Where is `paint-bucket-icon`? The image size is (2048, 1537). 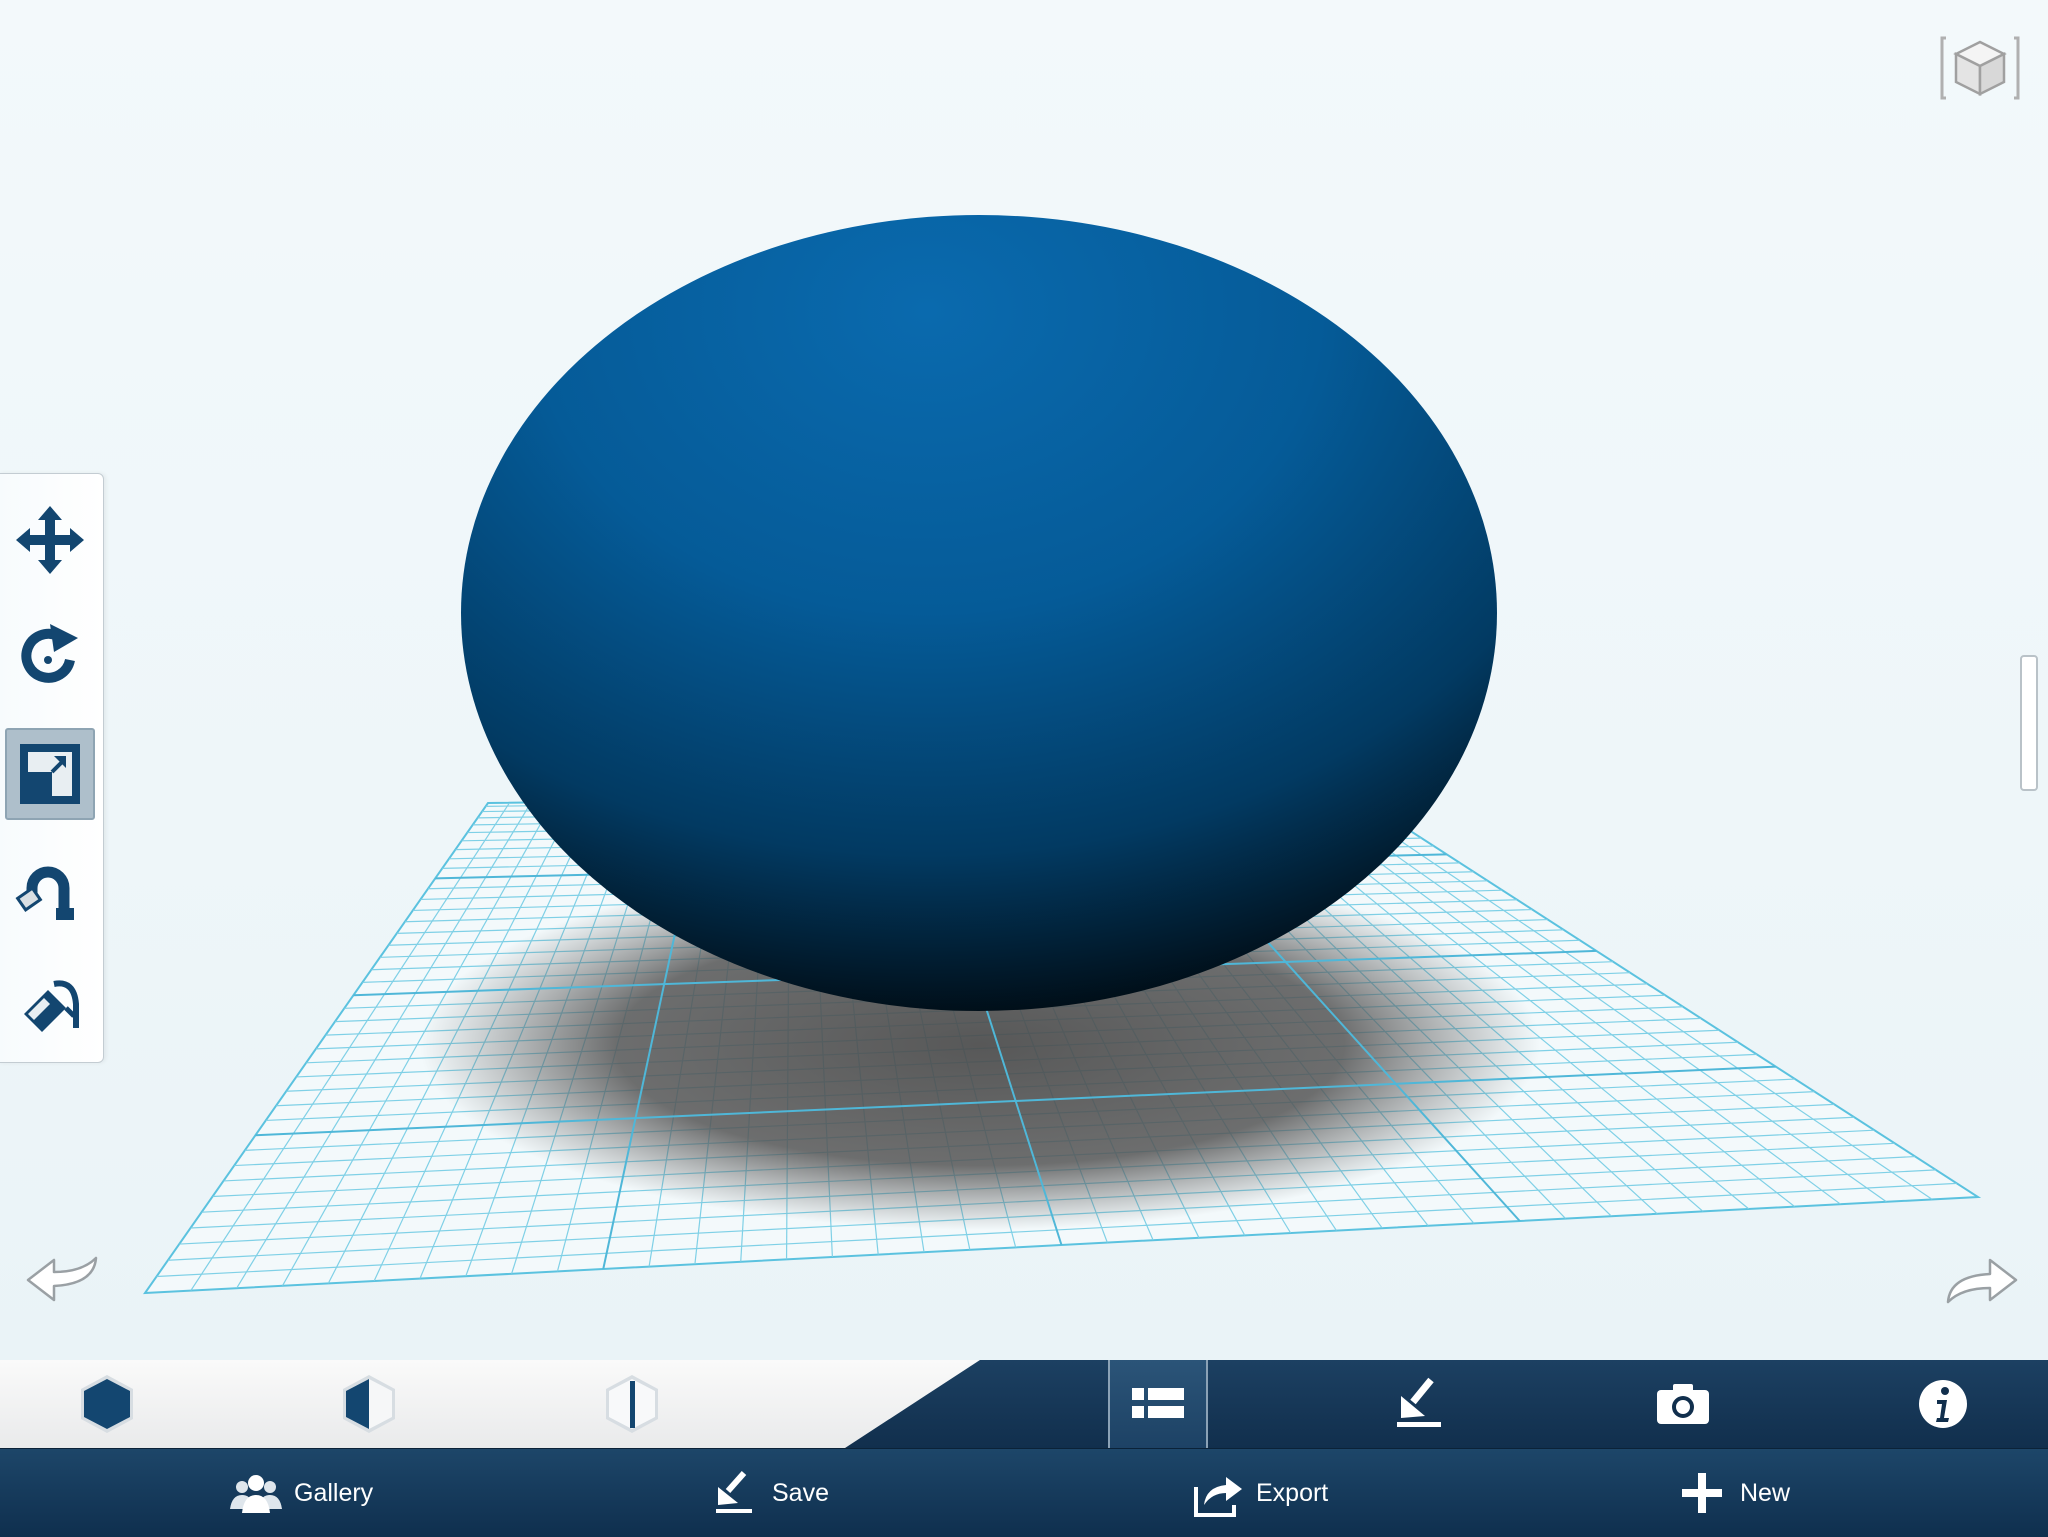 paint-bucket-icon is located at coordinates (51, 1006).